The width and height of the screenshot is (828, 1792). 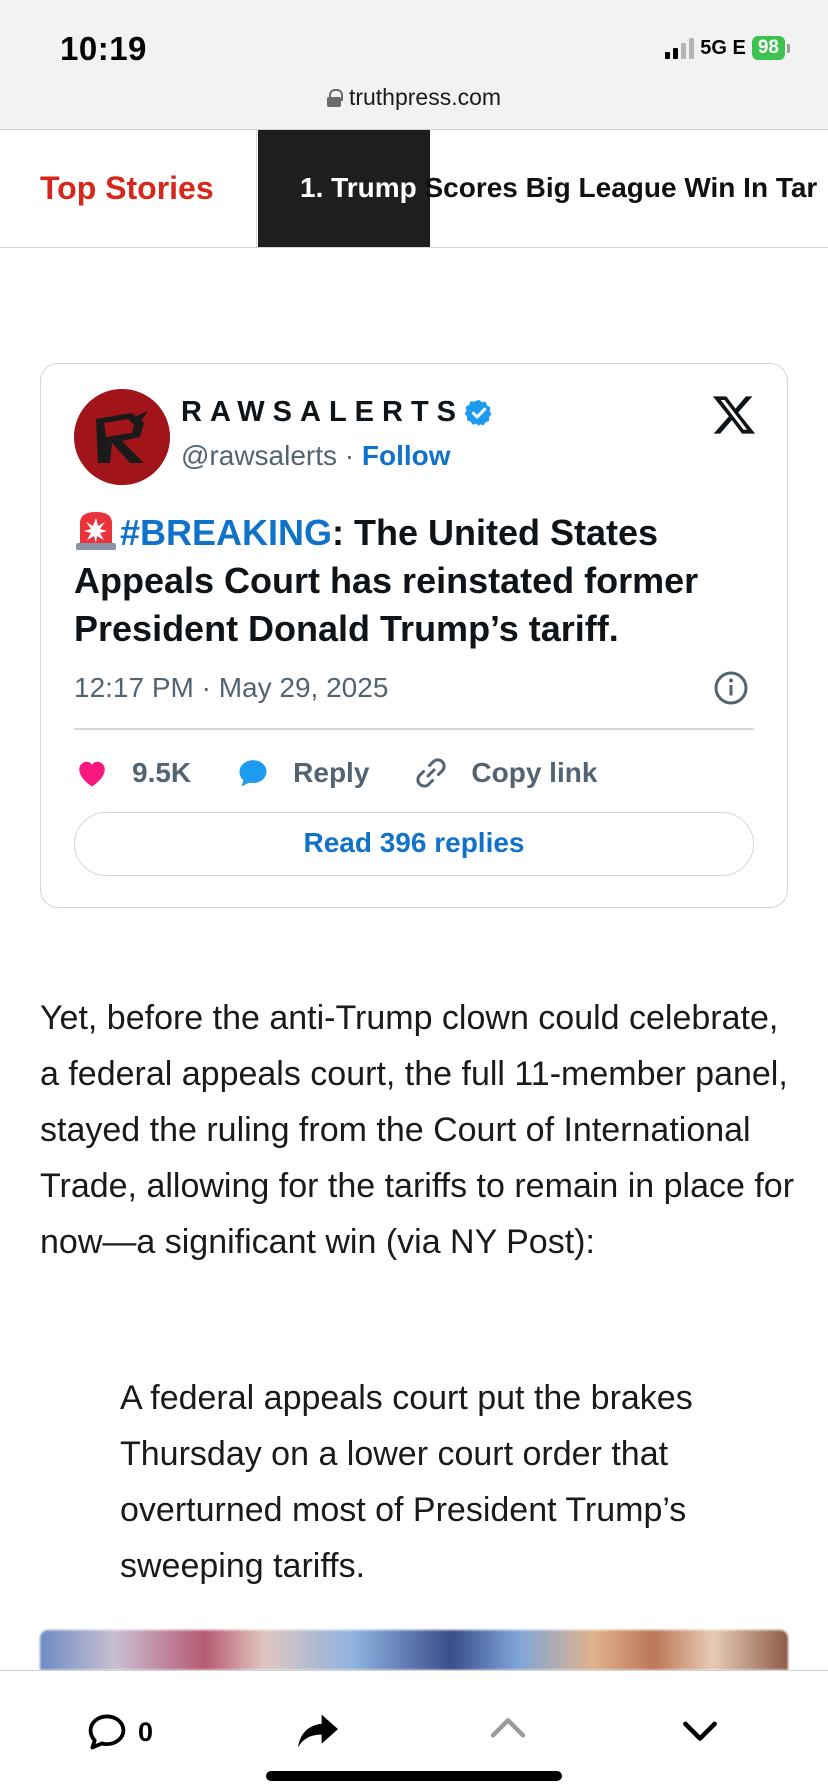 I want to click on comment-count: 0, so click(x=146, y=1731).